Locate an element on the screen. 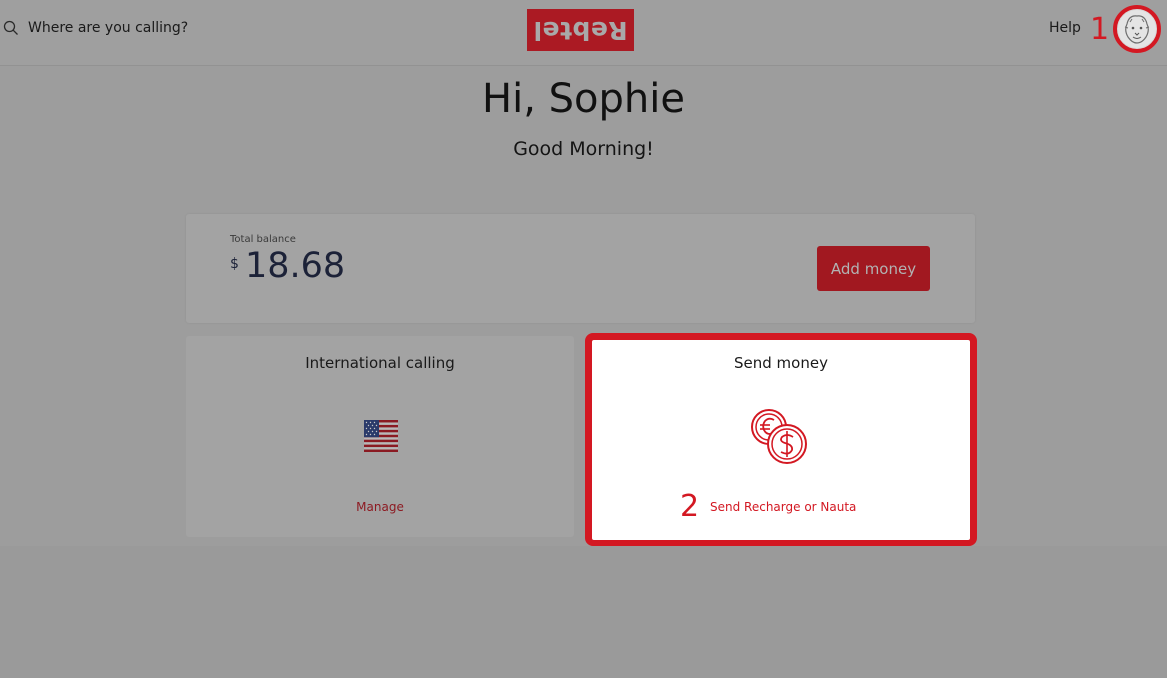 Image resolution: width=1167 pixels, height=678 pixels. search-icon is located at coordinates (11, 28).